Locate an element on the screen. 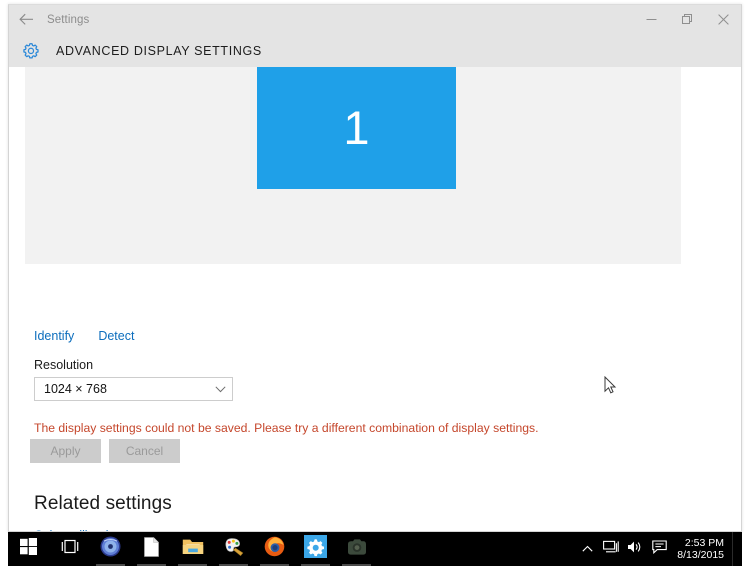 This screenshot has width=750, height=566. resolution-dropdown: 1024 × 768 is located at coordinates (133, 389).